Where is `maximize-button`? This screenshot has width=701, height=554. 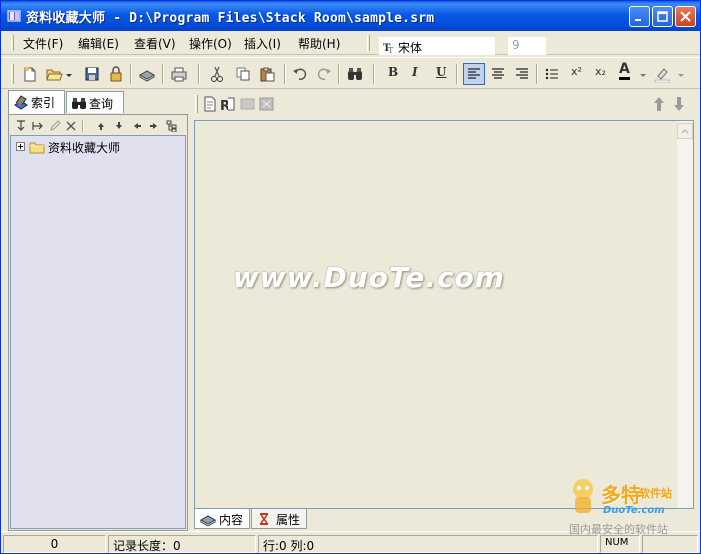 maximize-button is located at coordinates (662, 16).